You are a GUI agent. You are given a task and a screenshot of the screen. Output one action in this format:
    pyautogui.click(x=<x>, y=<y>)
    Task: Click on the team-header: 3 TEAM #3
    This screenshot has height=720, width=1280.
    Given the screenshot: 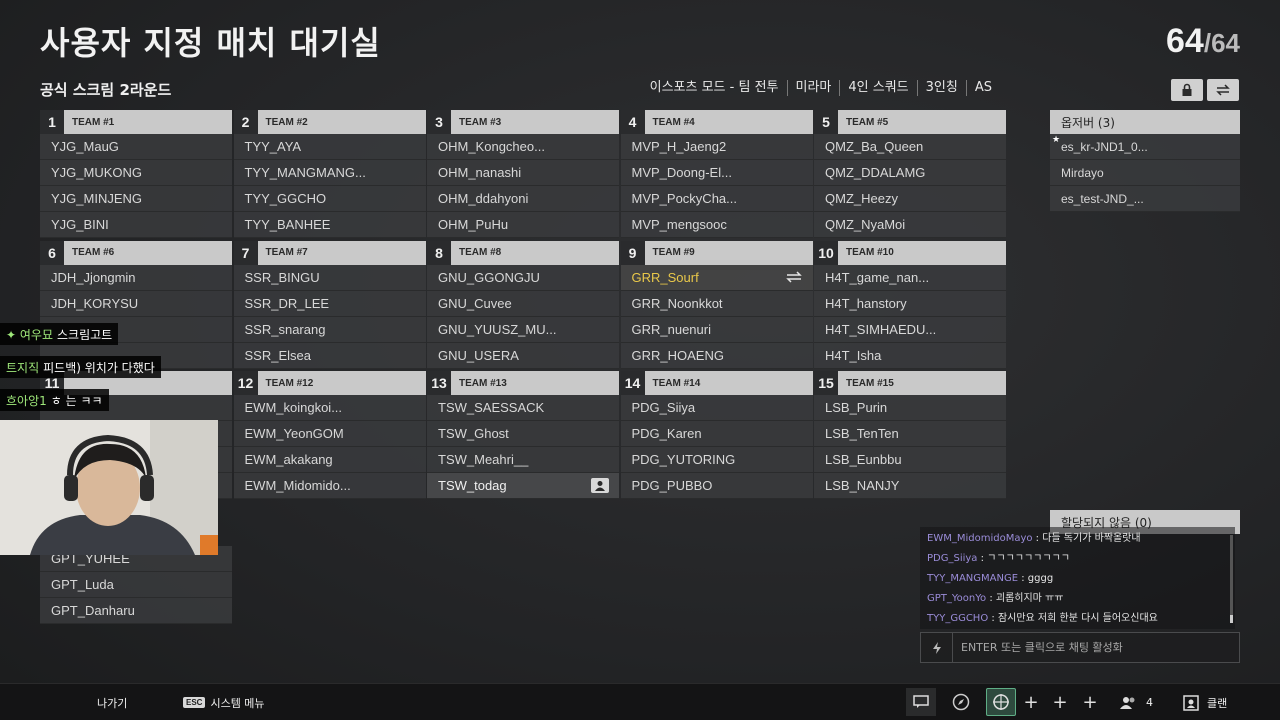 What is the action you would take?
    pyautogui.click(x=523, y=122)
    